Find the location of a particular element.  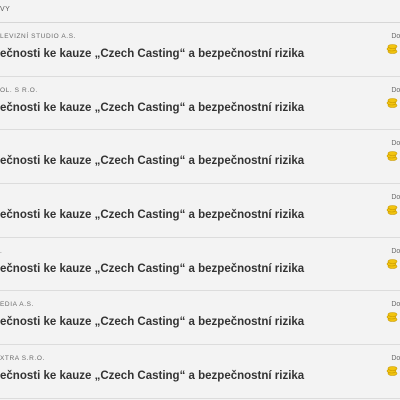

message-sender: LEVIZNÍ STUDIO A.S. is located at coordinates (38, 36).